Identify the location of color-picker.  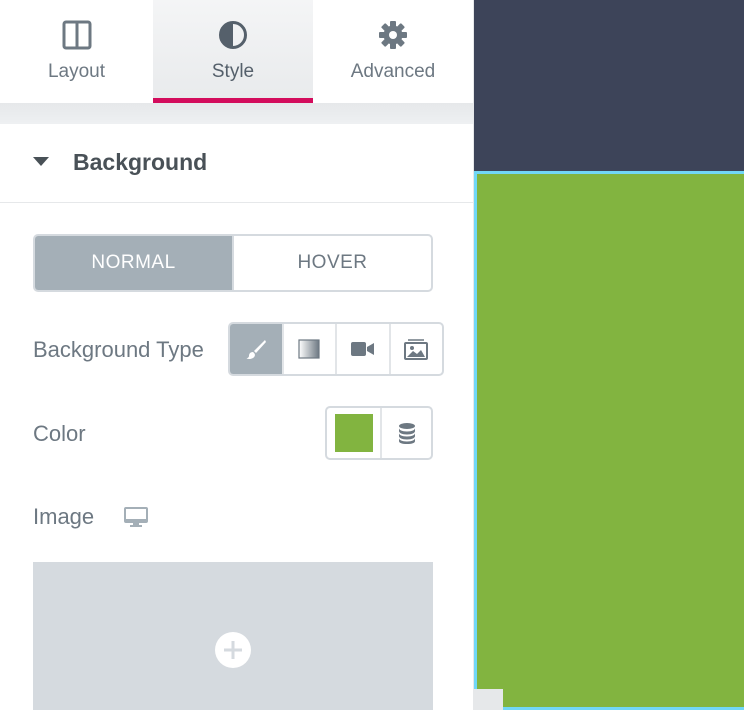
(354, 433).